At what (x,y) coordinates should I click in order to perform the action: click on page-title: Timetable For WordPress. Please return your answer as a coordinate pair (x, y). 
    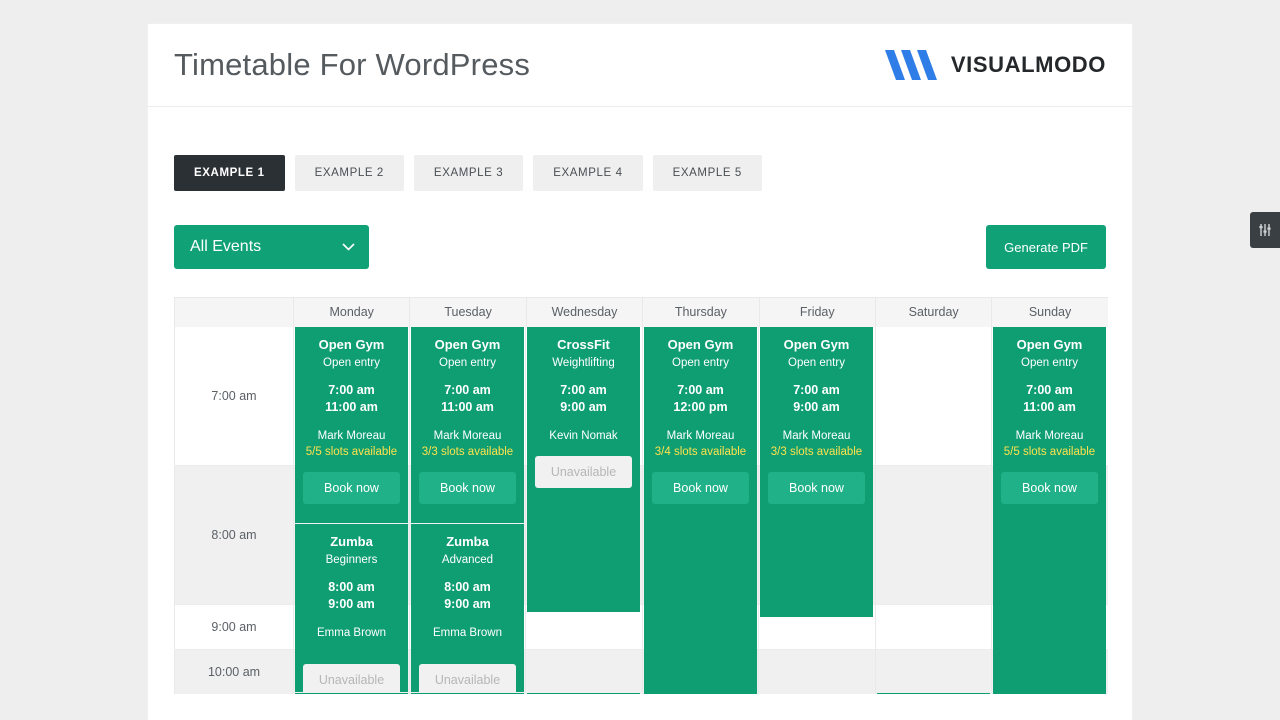
    Looking at the image, I should click on (352, 64).